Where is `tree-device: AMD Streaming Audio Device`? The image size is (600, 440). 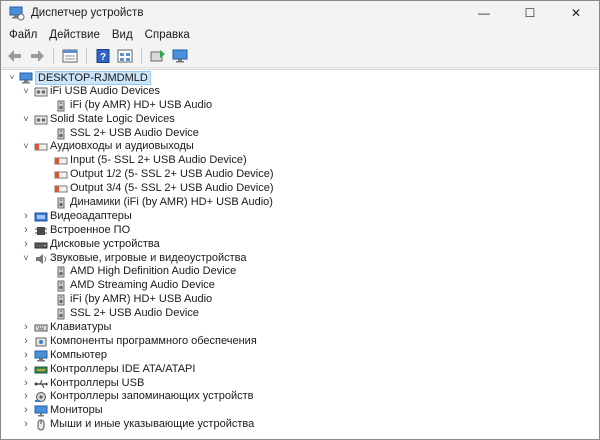
tree-device: AMD Streaming Audio Device is located at coordinates (300, 286).